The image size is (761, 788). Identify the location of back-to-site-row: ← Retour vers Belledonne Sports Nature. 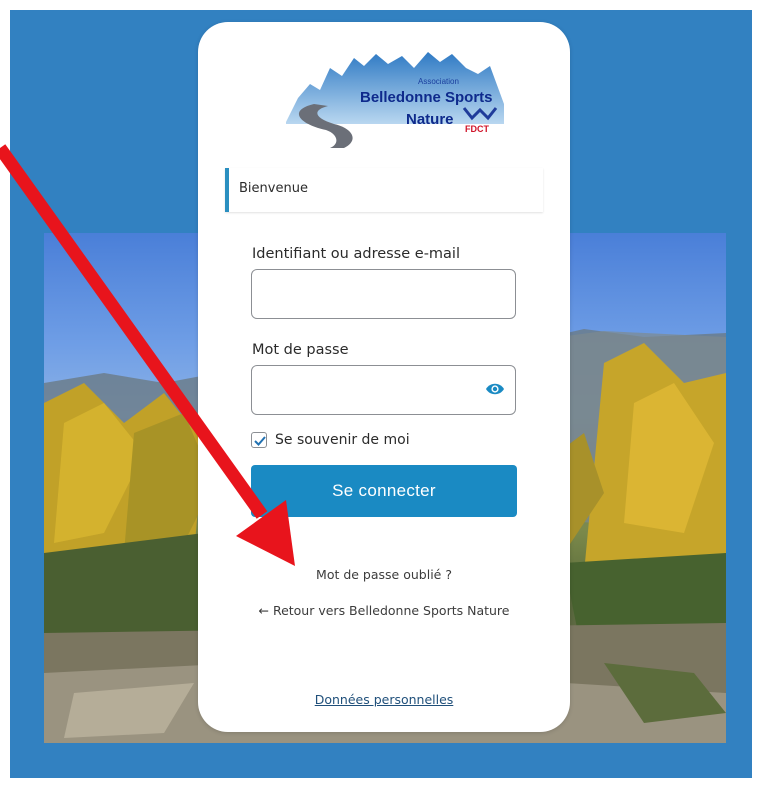
(384, 610).